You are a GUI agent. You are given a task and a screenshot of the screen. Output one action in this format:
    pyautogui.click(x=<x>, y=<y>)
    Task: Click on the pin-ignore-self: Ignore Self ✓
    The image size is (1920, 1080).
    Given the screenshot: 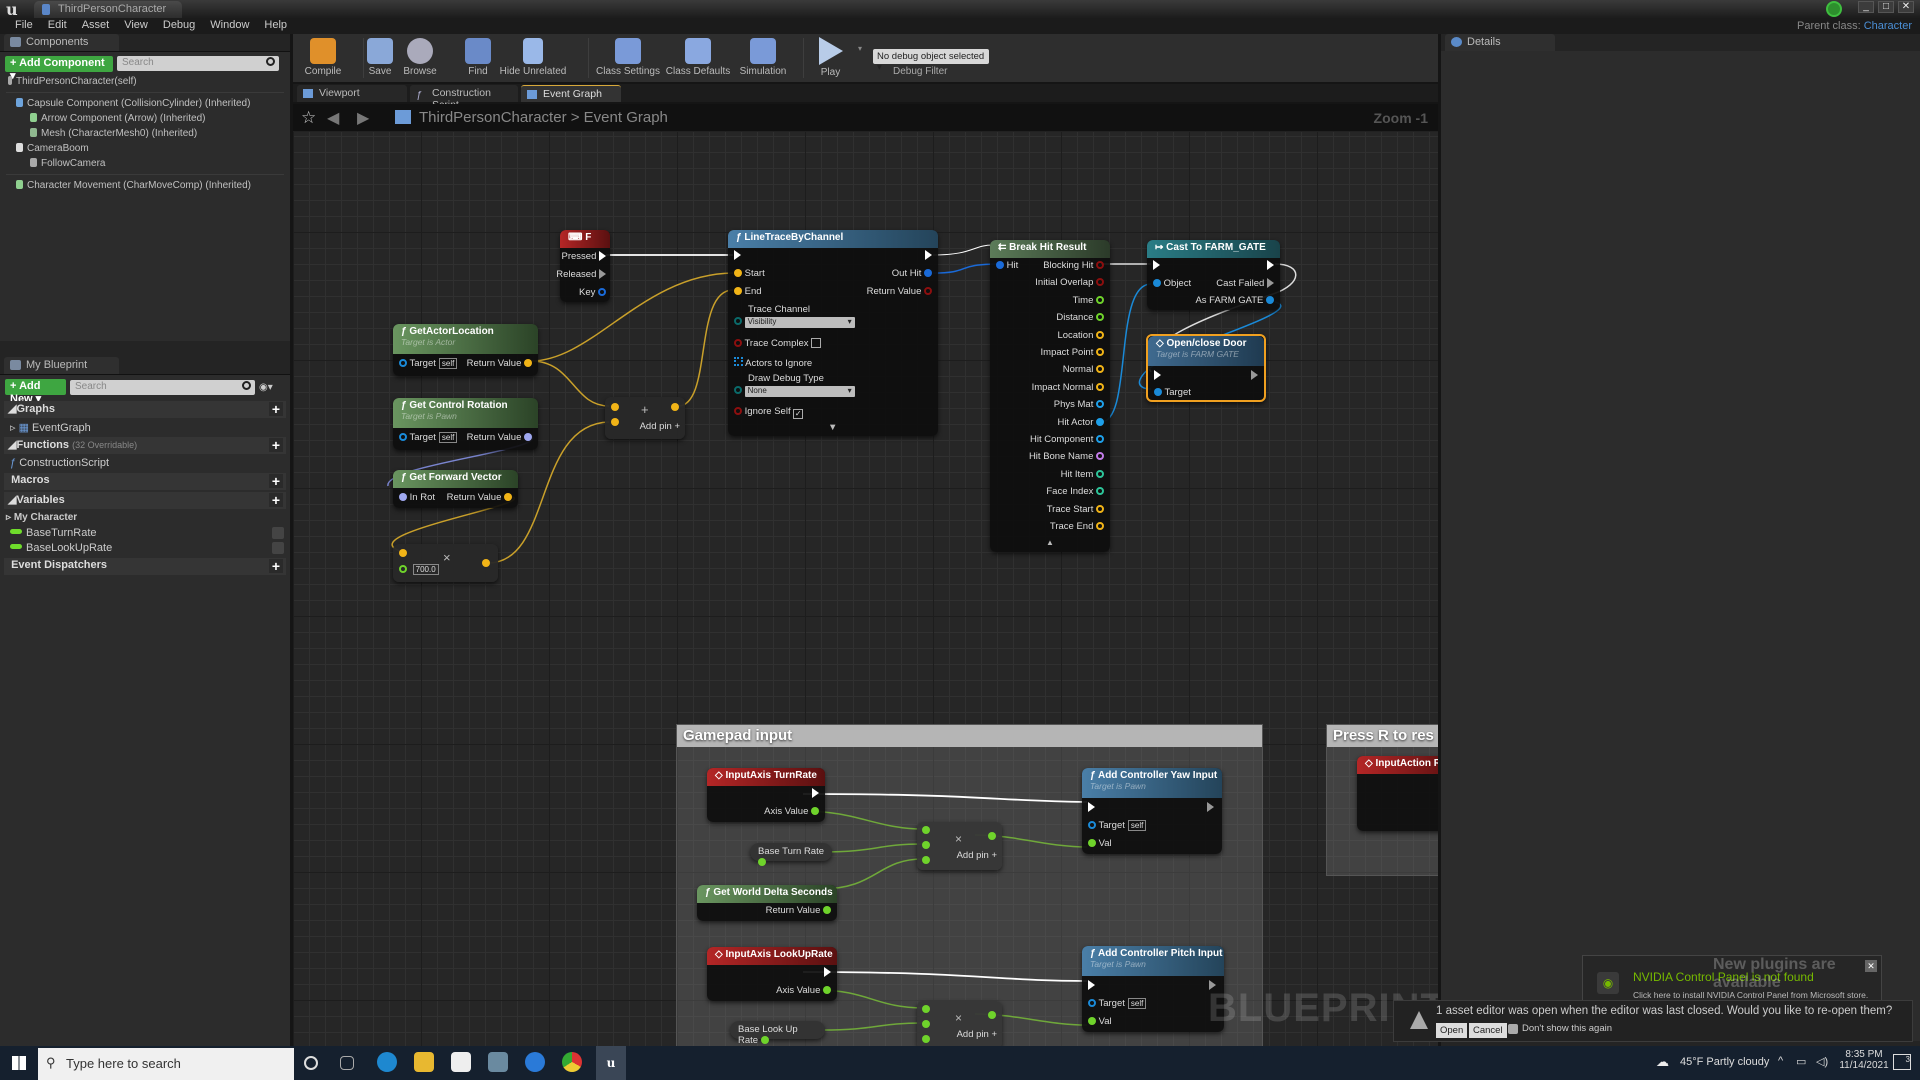 What is the action you would take?
    pyautogui.click(x=769, y=412)
    